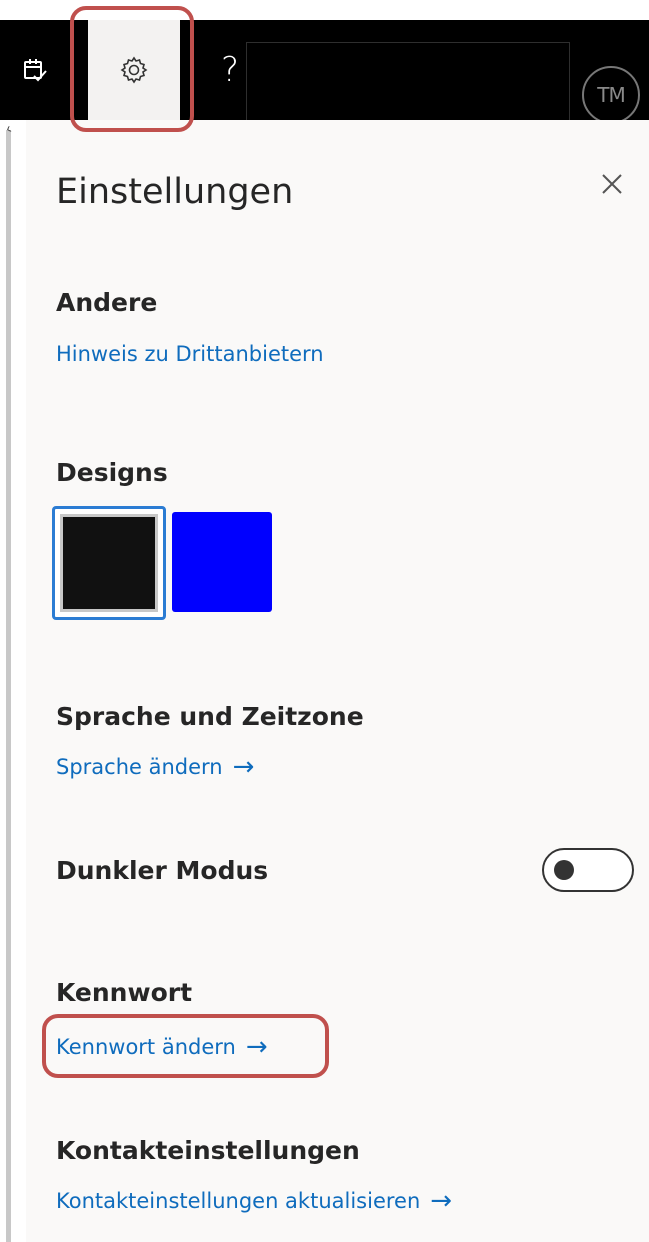 Image resolution: width=649 pixels, height=1242 pixels. Describe the element at coordinates (162, 870) in the screenshot. I see `dark-mode-heading: Dunkler Modus` at that location.